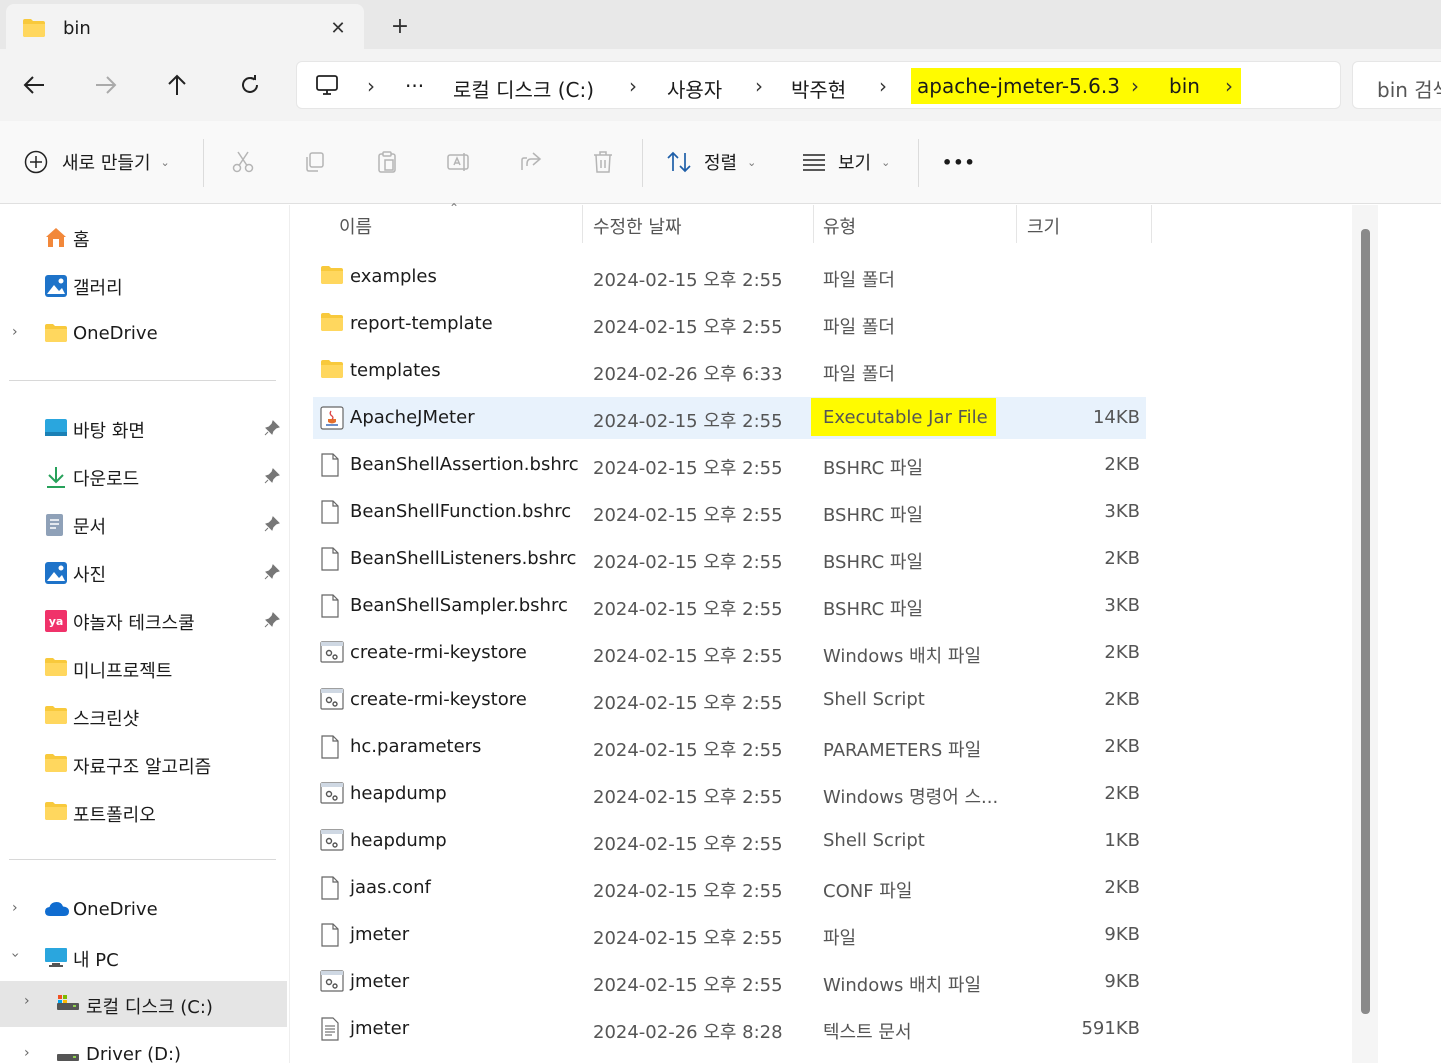 The width and height of the screenshot is (1441, 1063). What do you see at coordinates (143, 764) in the screenshot?
I see `sidebar-item-algorithms: 자료구조 알고리즘` at bounding box center [143, 764].